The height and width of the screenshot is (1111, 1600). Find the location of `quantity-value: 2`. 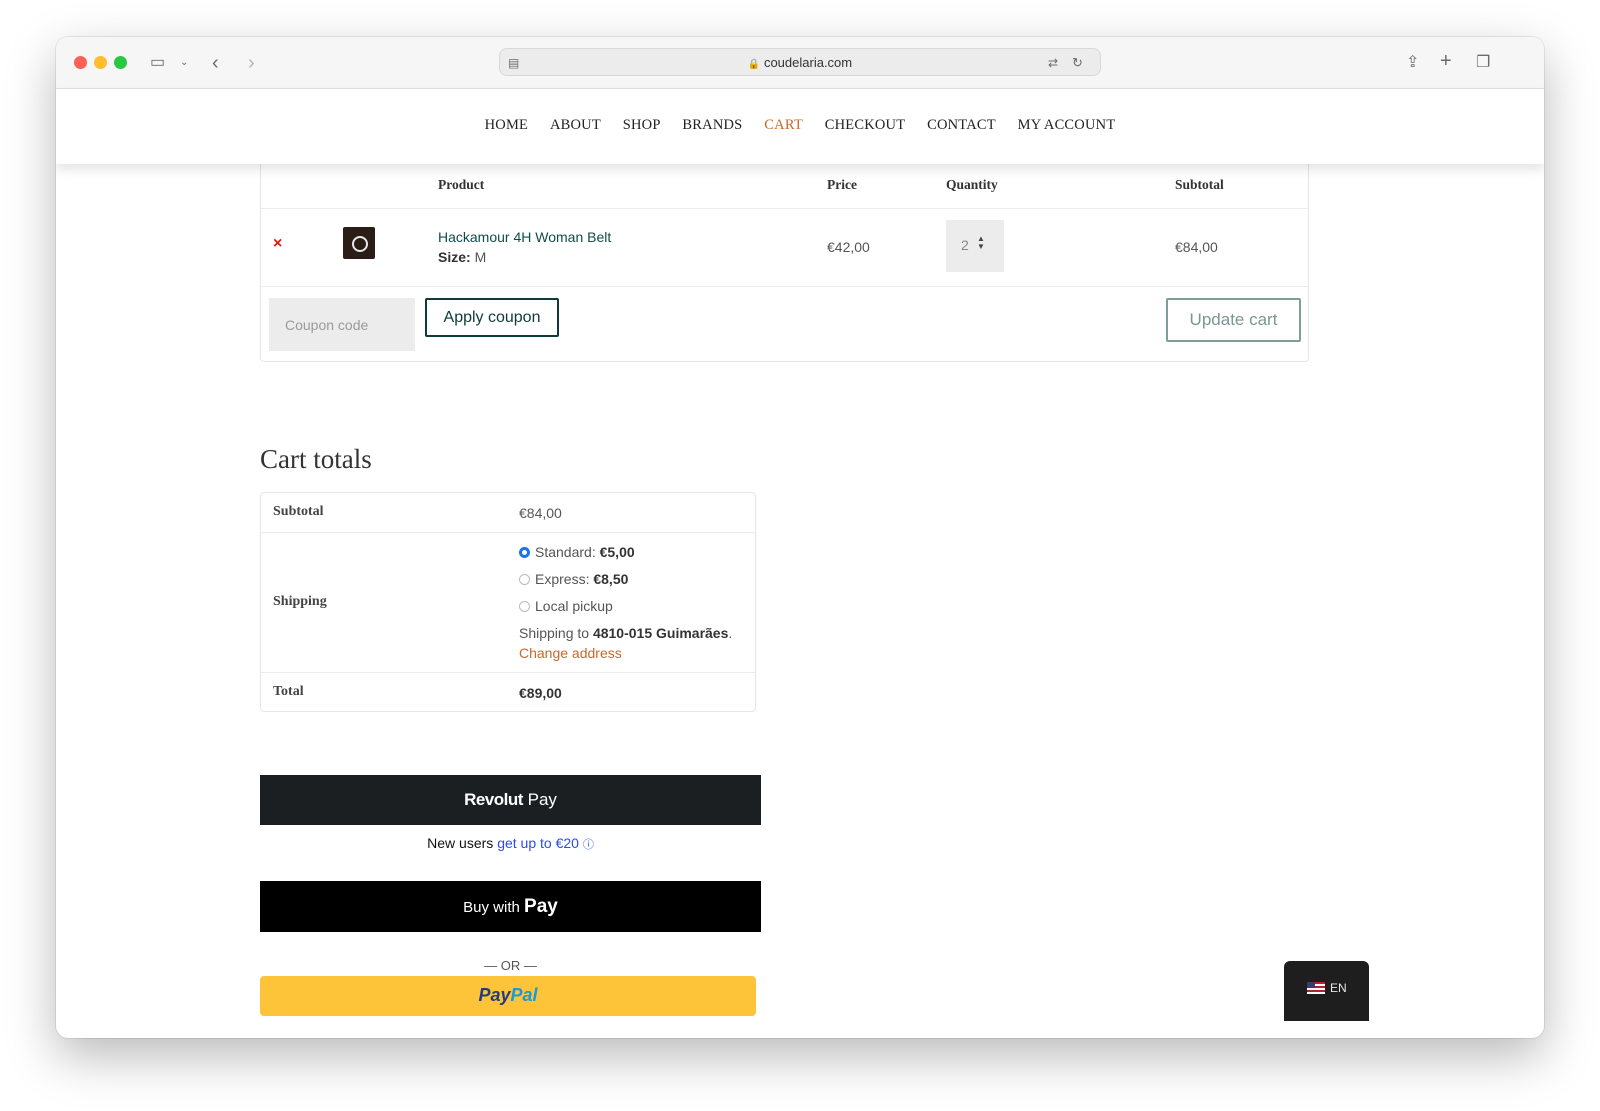

quantity-value: 2 is located at coordinates (965, 245).